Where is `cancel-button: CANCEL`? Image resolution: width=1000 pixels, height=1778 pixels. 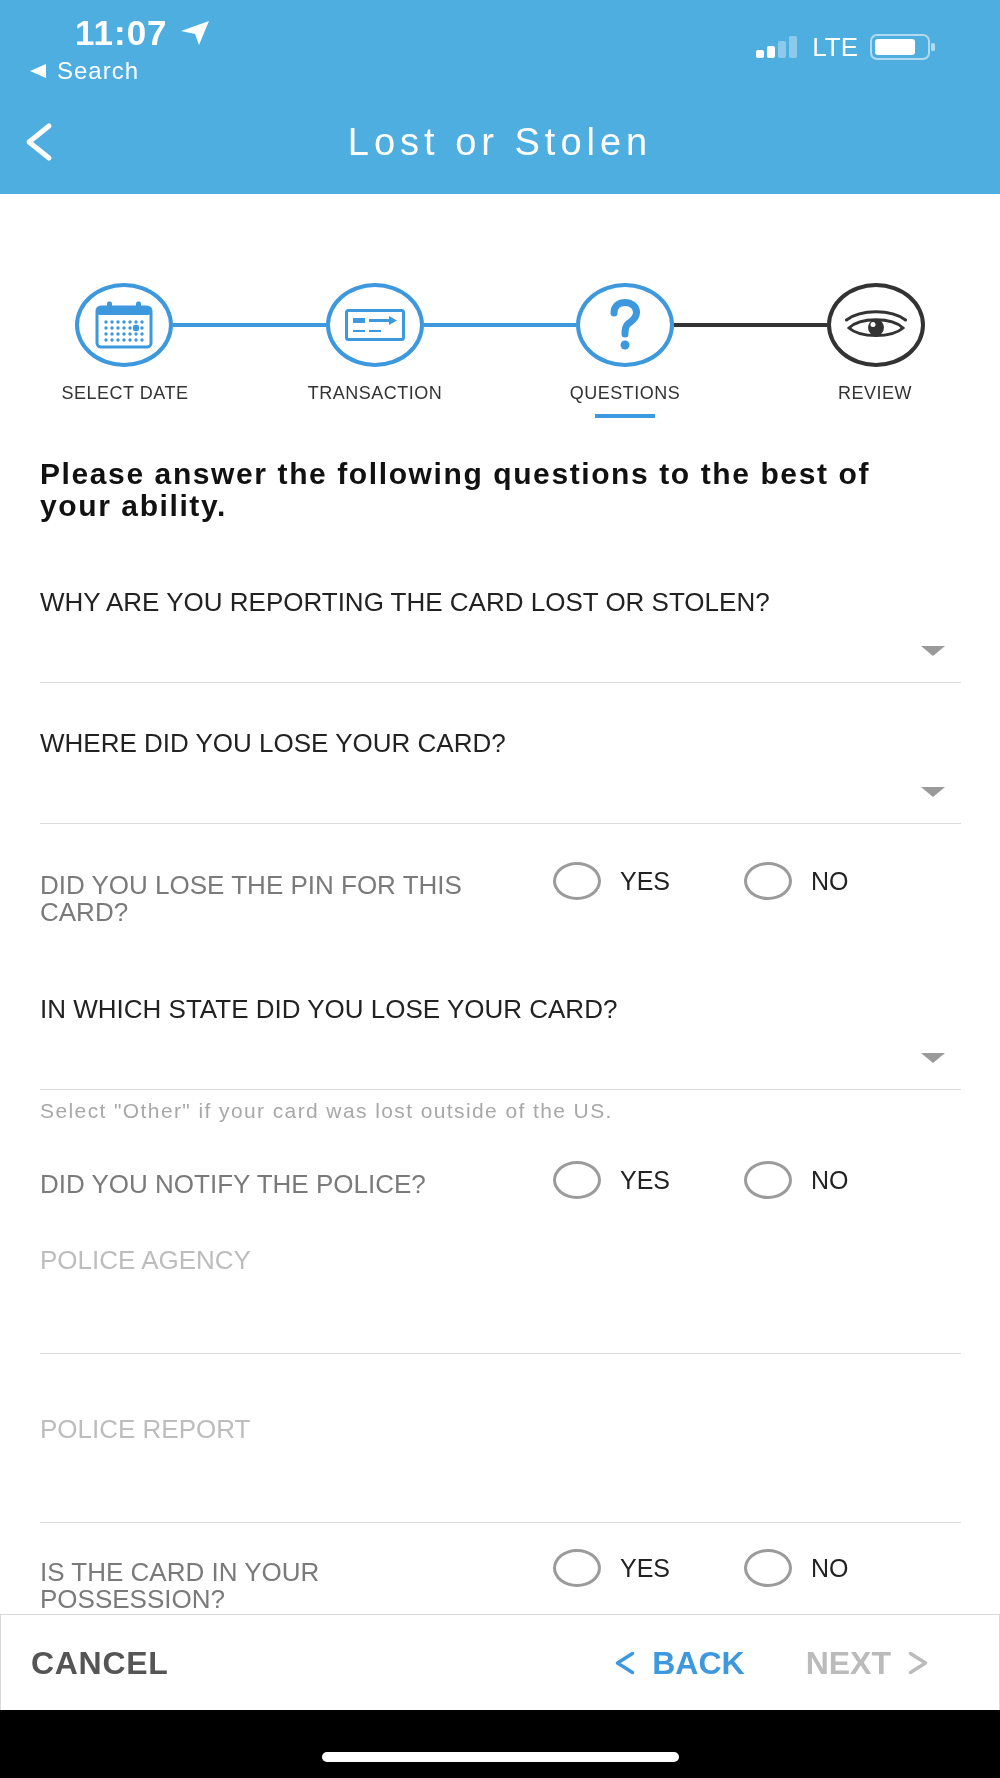 cancel-button: CANCEL is located at coordinates (100, 1662).